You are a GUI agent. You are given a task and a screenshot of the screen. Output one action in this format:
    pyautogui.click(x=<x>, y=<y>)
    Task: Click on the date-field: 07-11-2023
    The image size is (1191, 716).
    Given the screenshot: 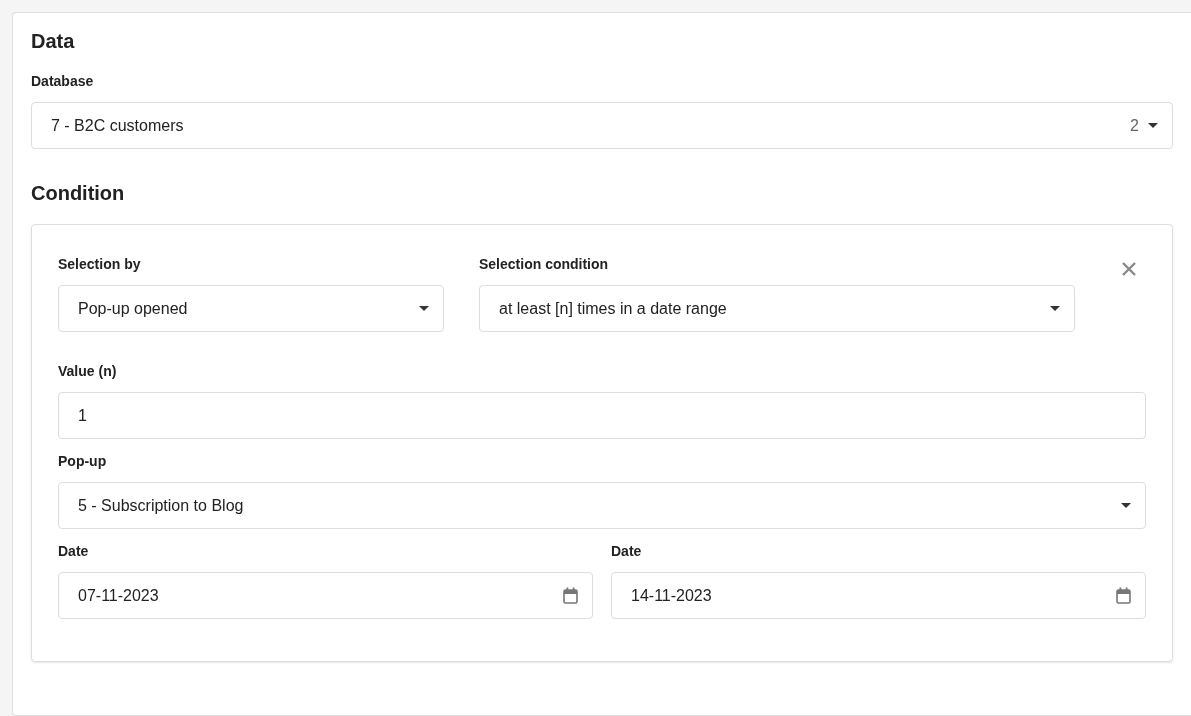 What is the action you would take?
    pyautogui.click(x=325, y=595)
    